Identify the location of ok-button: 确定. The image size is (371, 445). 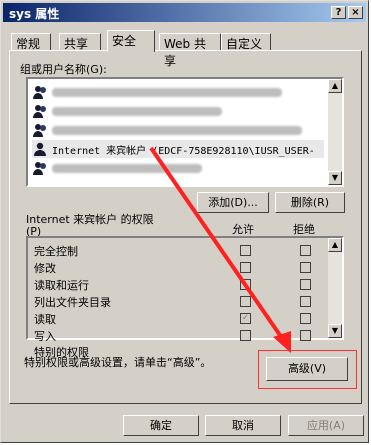
(161, 425).